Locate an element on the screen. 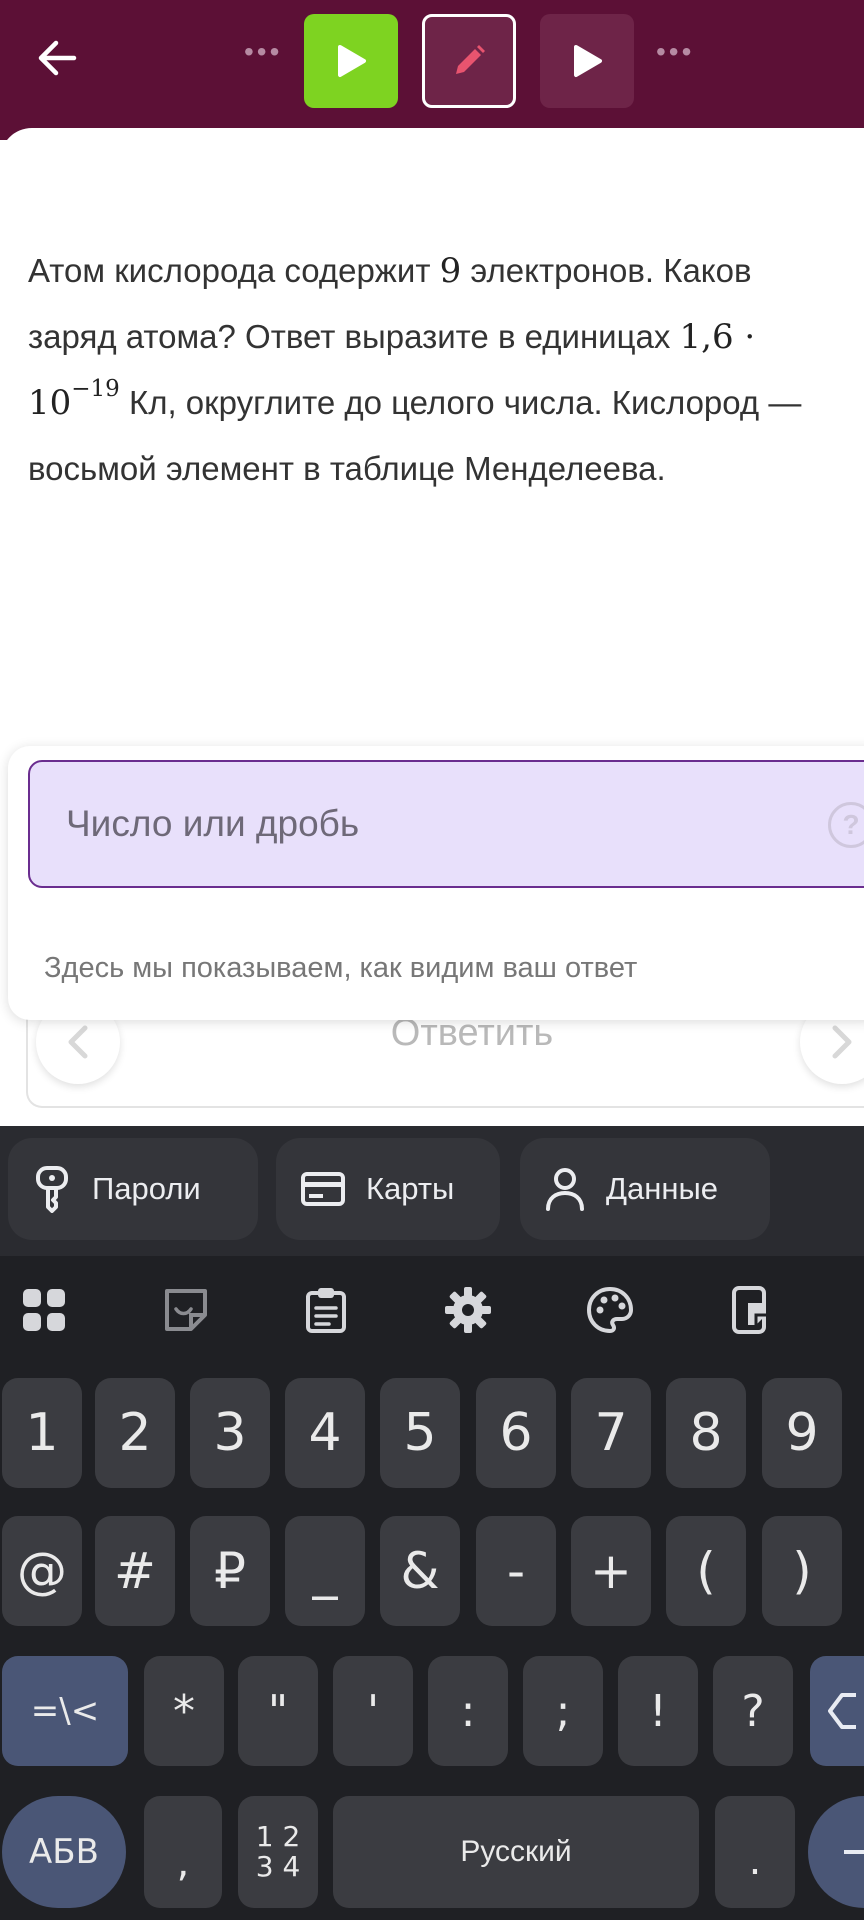 The height and width of the screenshot is (1920, 864). backspace-key is located at coordinates (837, 1711).